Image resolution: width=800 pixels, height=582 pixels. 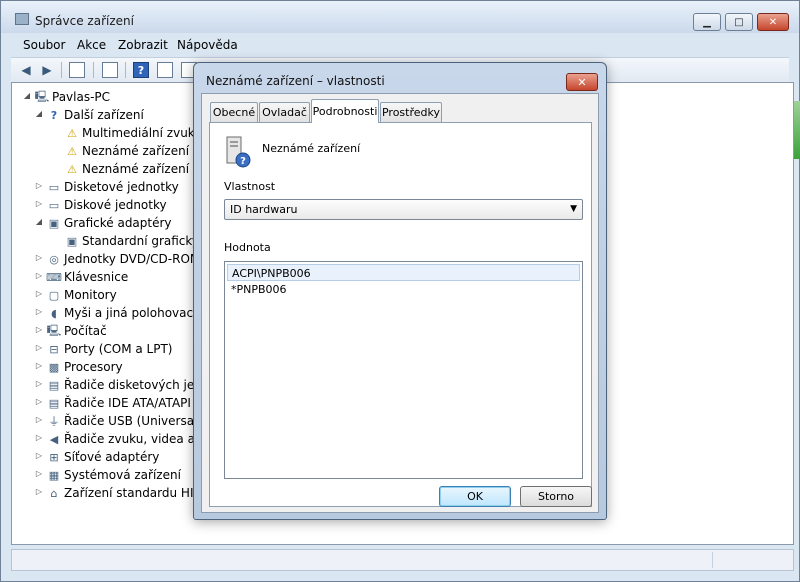 I want to click on tree-item-label: Pavlas-PC, so click(x=81, y=97).